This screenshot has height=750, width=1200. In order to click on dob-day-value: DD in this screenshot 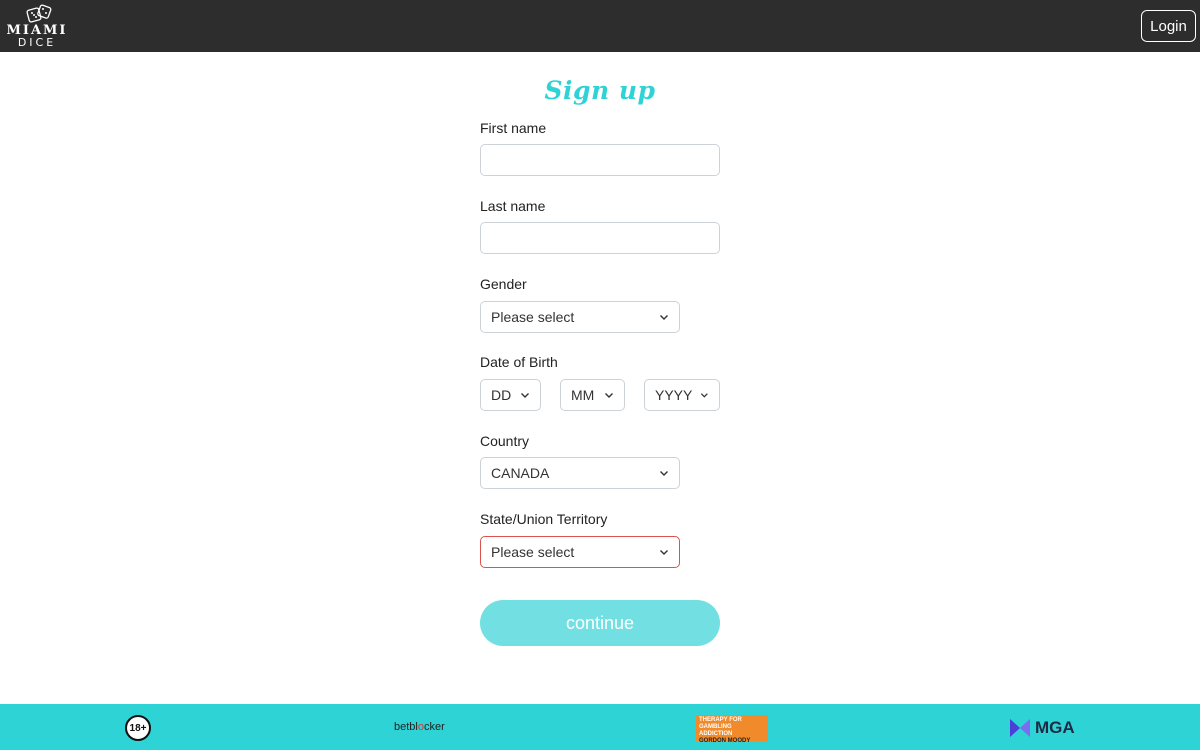, I will do `click(501, 395)`.